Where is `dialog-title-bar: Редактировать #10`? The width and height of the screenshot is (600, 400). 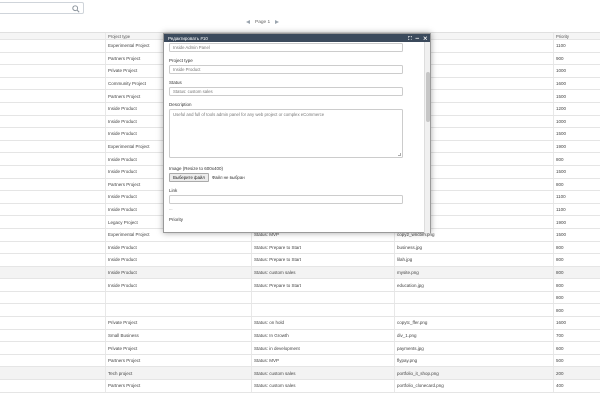
dialog-title-bar: Редактировать #10 is located at coordinates (297, 38).